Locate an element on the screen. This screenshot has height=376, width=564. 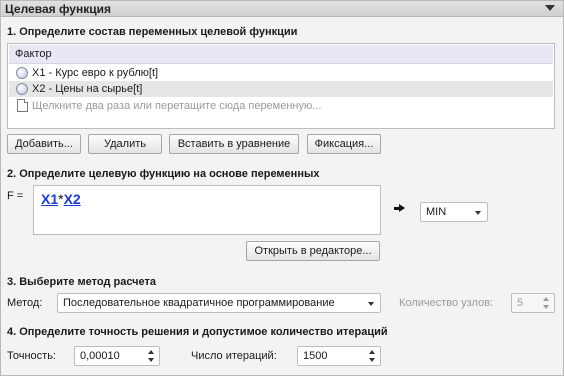
formula-text: X1*X2 is located at coordinates (61, 199).